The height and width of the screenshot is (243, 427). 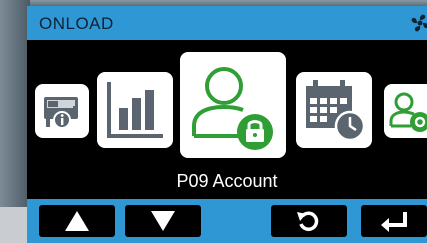 I want to click on menu-item-device-info, so click(x=62, y=111).